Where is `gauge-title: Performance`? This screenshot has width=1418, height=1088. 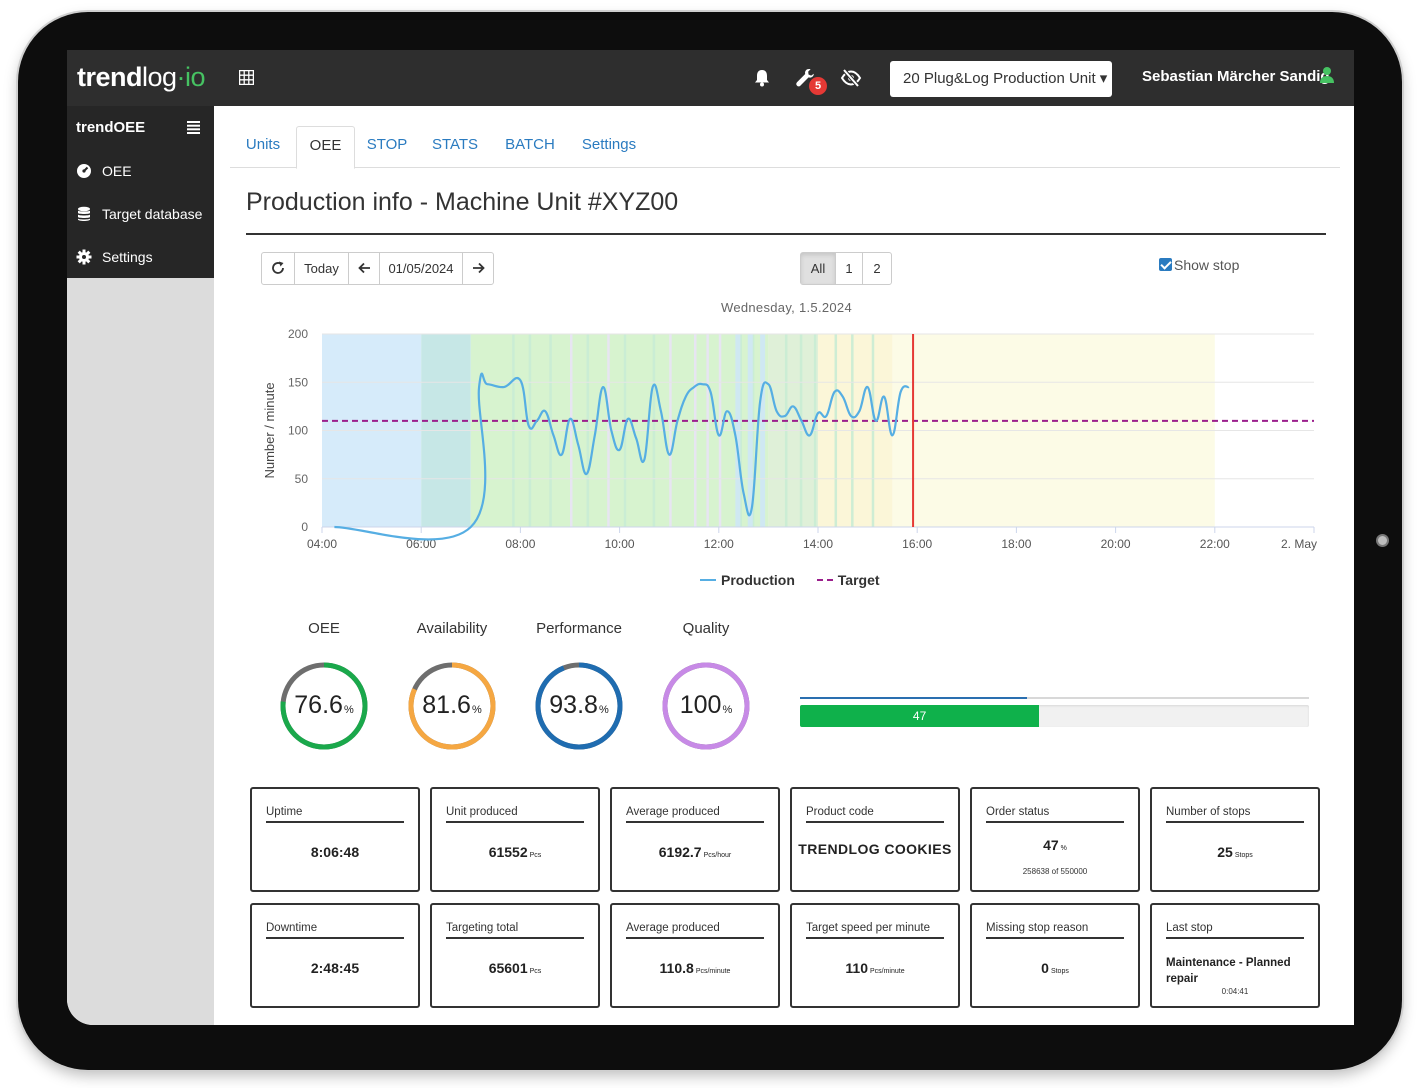 gauge-title: Performance is located at coordinates (579, 628).